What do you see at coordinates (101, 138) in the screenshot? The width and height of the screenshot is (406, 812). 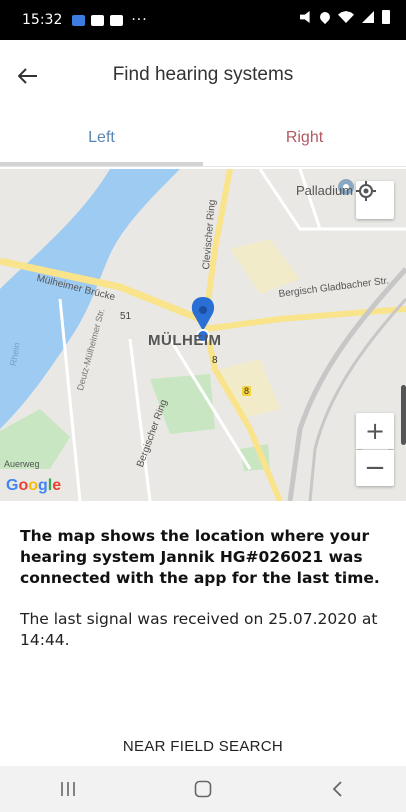 I see `tab-left: Left` at bounding box center [101, 138].